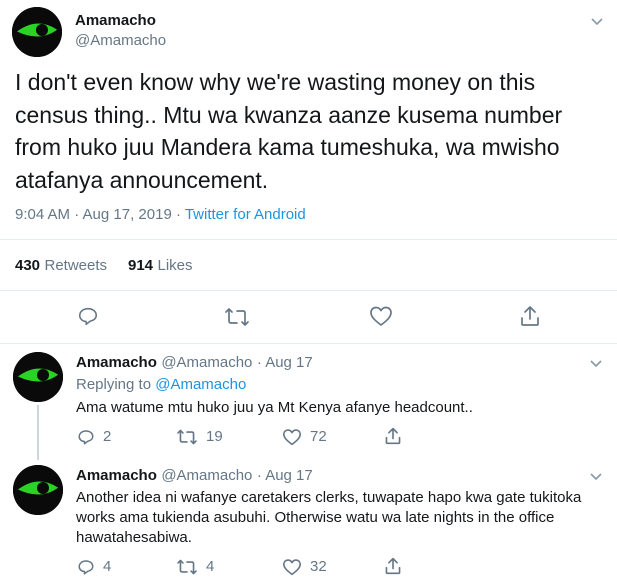 Image resolution: width=617 pixels, height=587 pixels. I want to click on replying-to: Replying to @Amamacho, so click(161, 384).